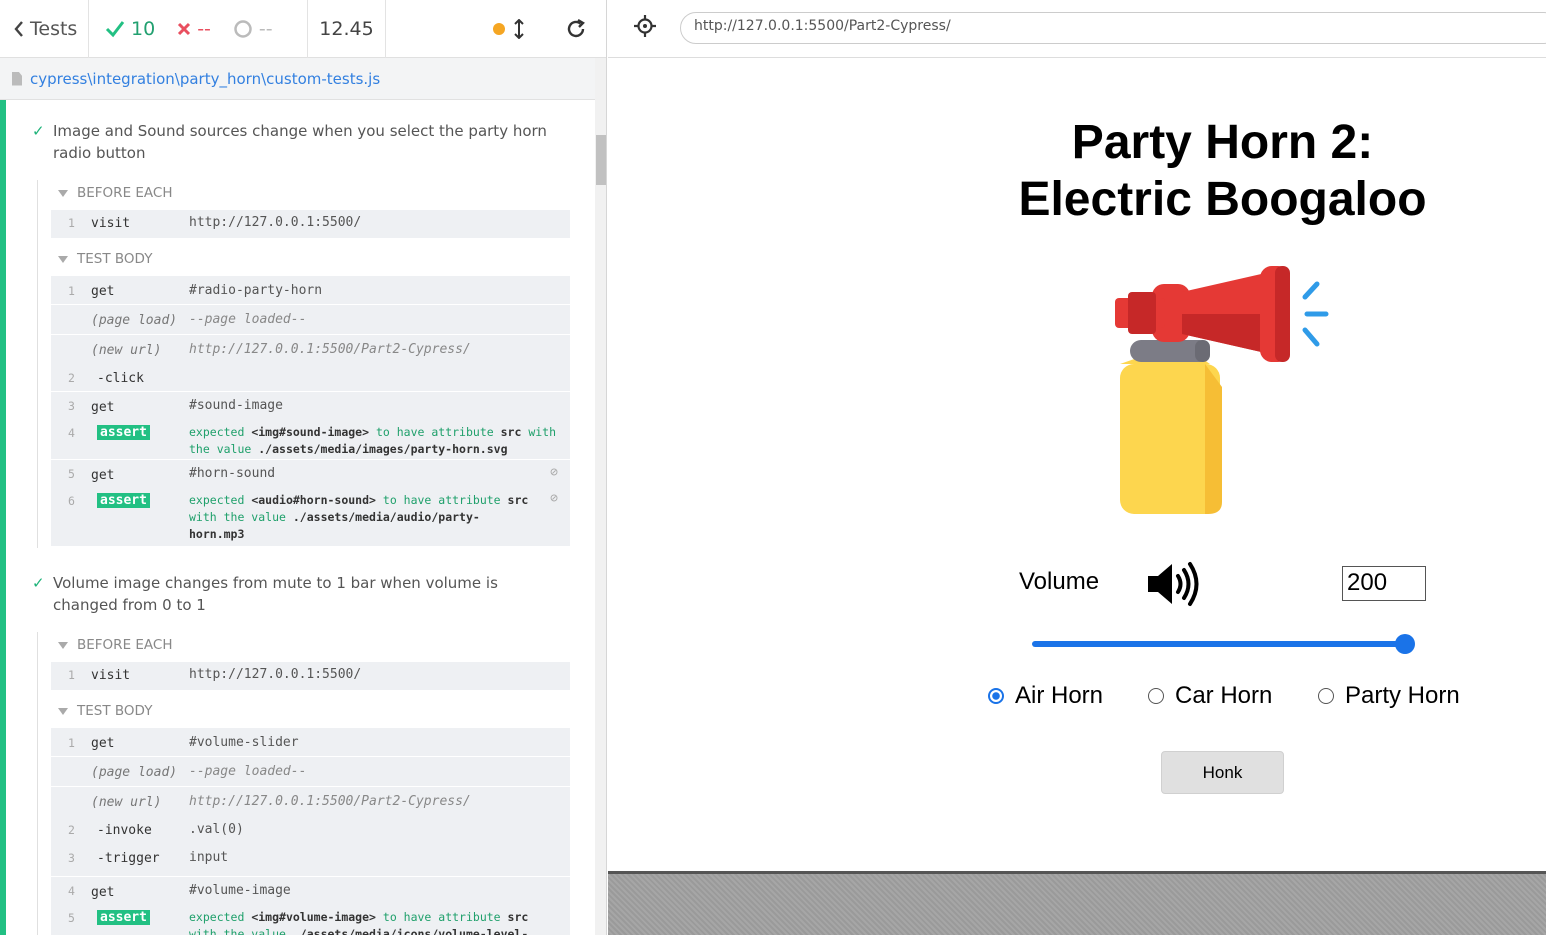  Describe the element at coordinates (499, 28) in the screenshot. I see `running-indicator-icon` at that location.